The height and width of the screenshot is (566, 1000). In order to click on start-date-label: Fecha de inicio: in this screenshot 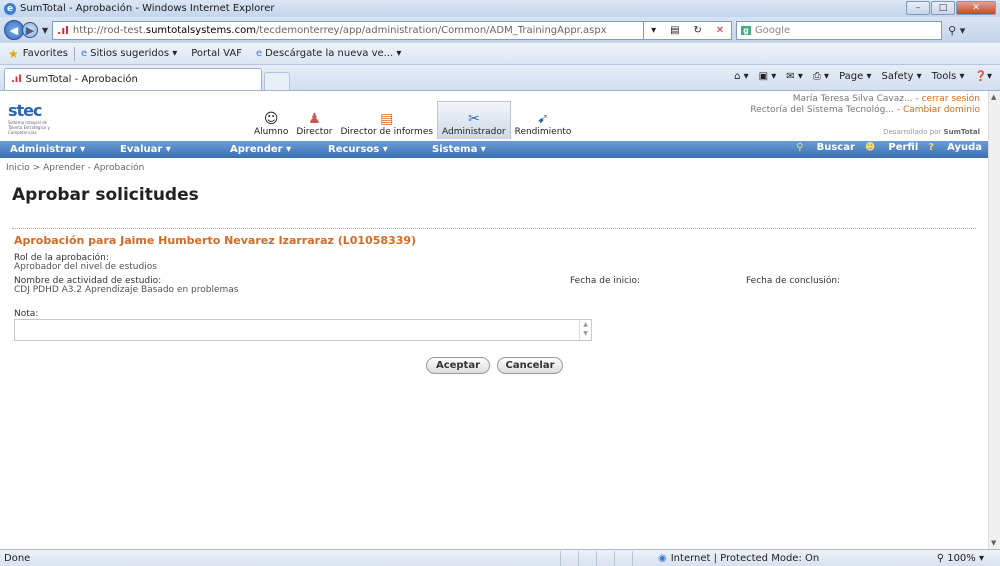, I will do `click(605, 281)`.